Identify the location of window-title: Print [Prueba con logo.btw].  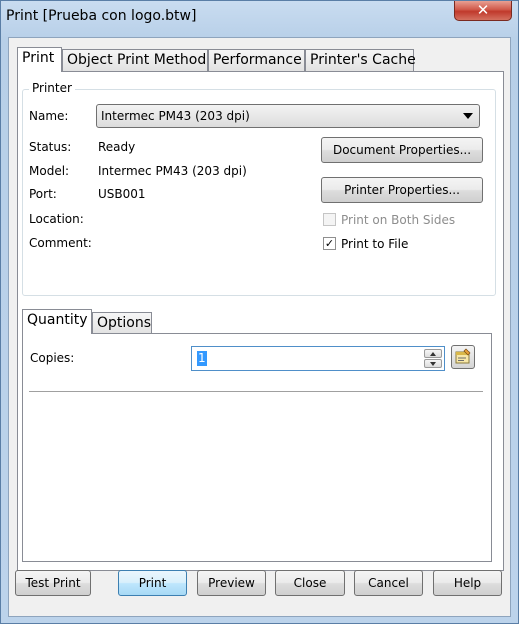
(101, 16).